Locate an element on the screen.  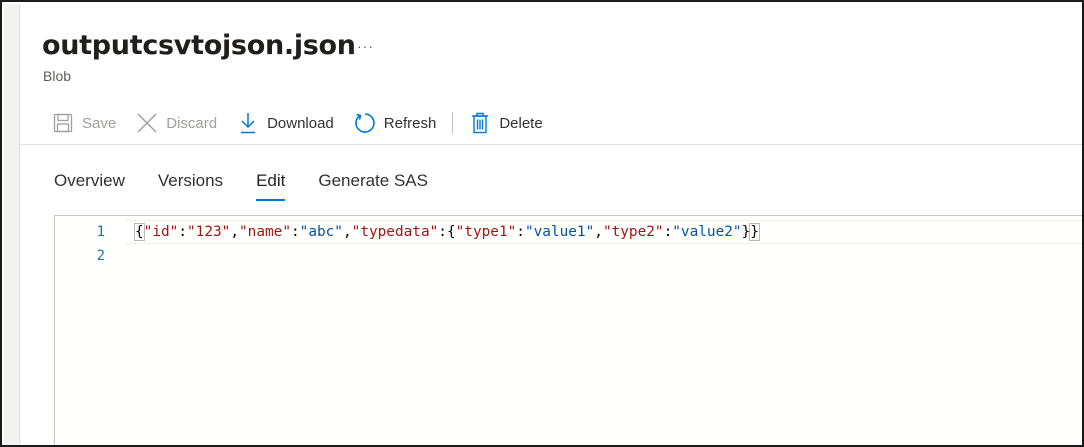
refresh-label: Refresh is located at coordinates (410, 123).